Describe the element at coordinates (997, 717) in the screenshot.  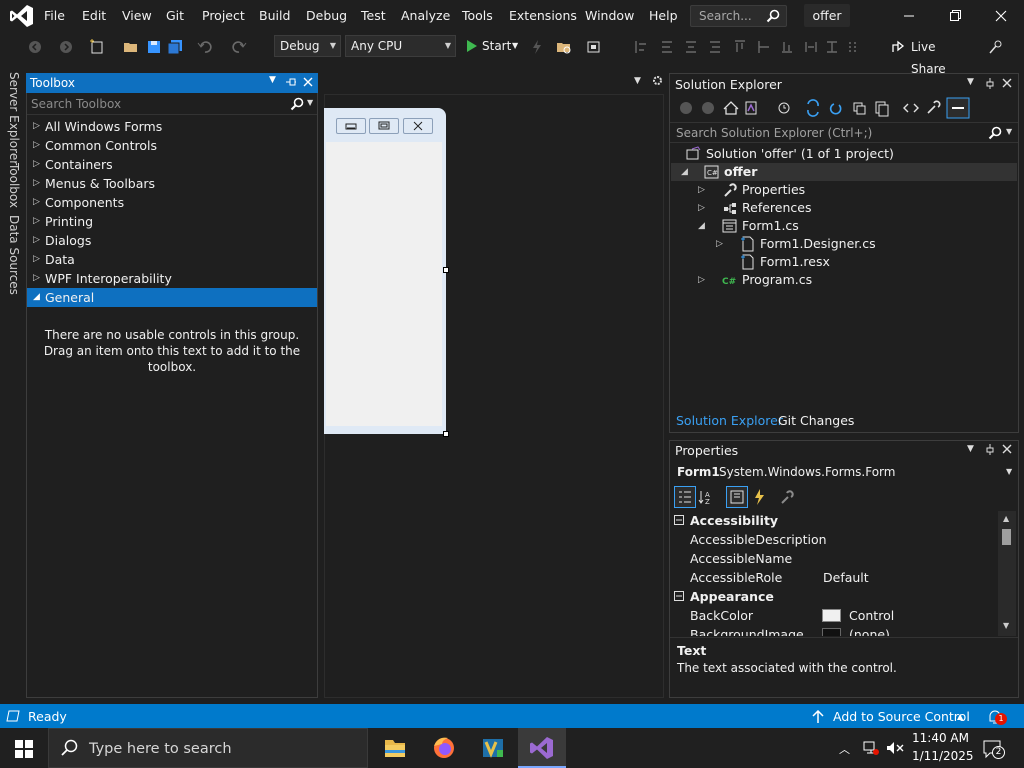
I see `notification-icon: 1` at that location.